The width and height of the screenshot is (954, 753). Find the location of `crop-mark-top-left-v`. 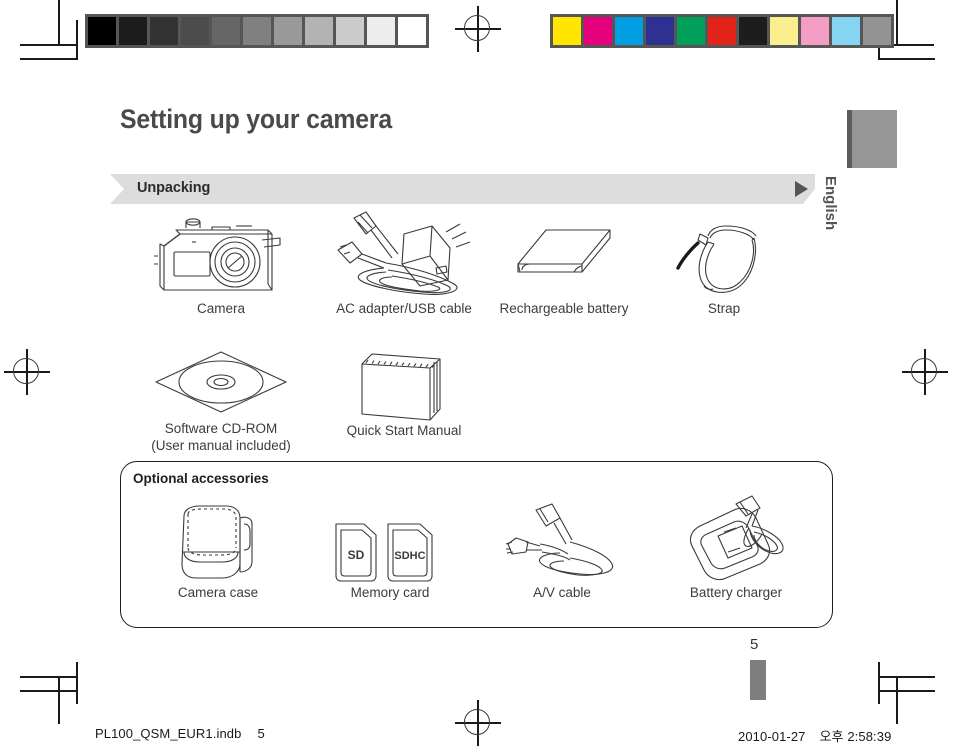

crop-mark-top-left-v is located at coordinates (59, 23).